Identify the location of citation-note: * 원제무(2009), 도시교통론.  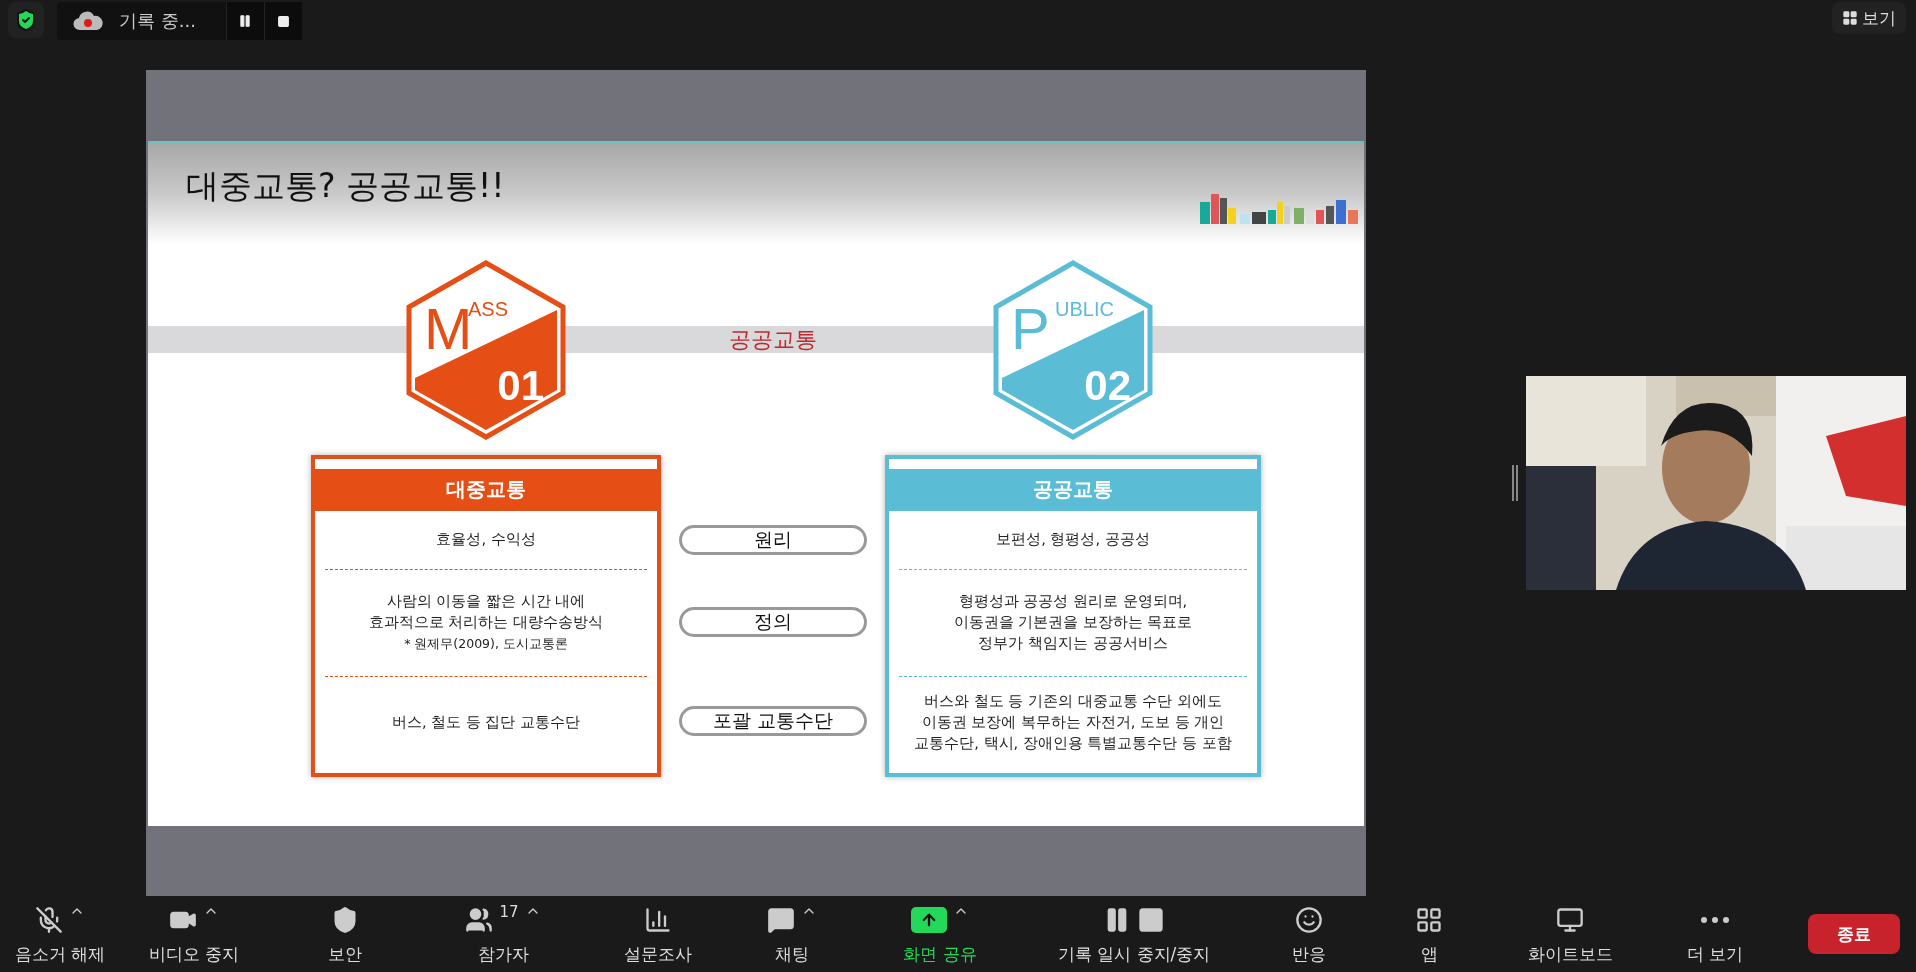
(486, 643).